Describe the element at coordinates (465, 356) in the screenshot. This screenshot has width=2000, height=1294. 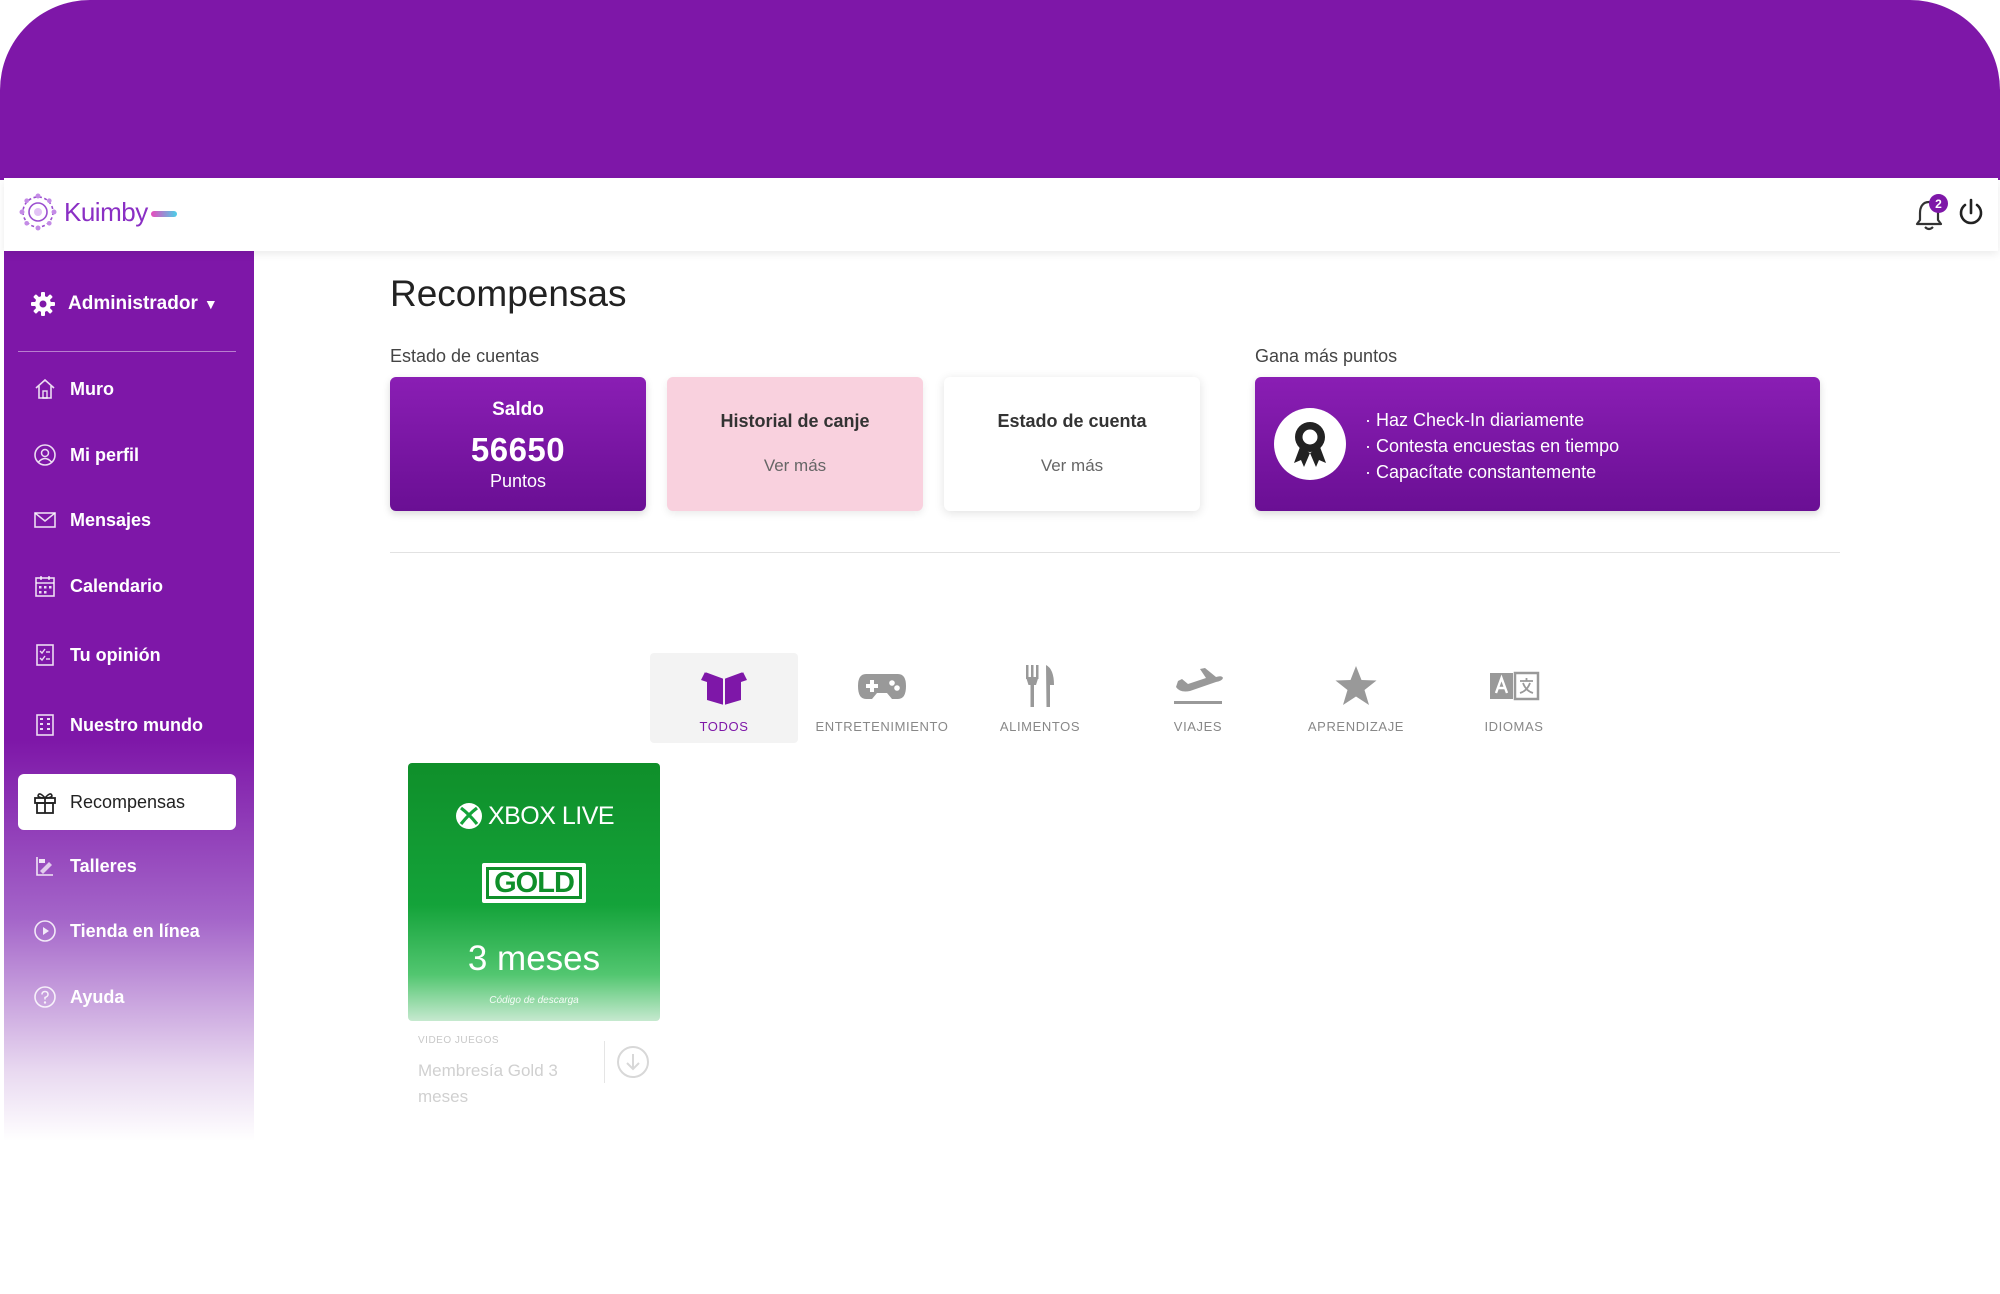
I see `estado-de-cuentas-label: Estado de cuentas` at that location.